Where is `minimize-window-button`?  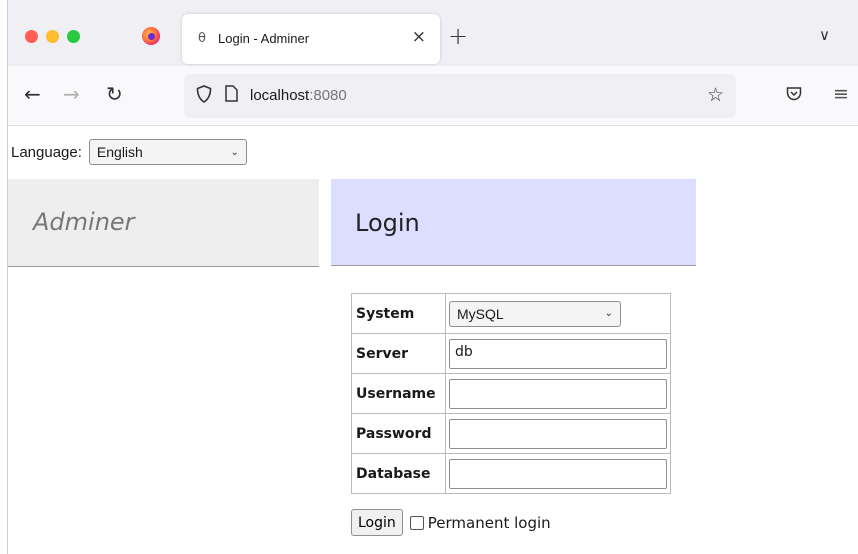 minimize-window-button is located at coordinates (52, 36).